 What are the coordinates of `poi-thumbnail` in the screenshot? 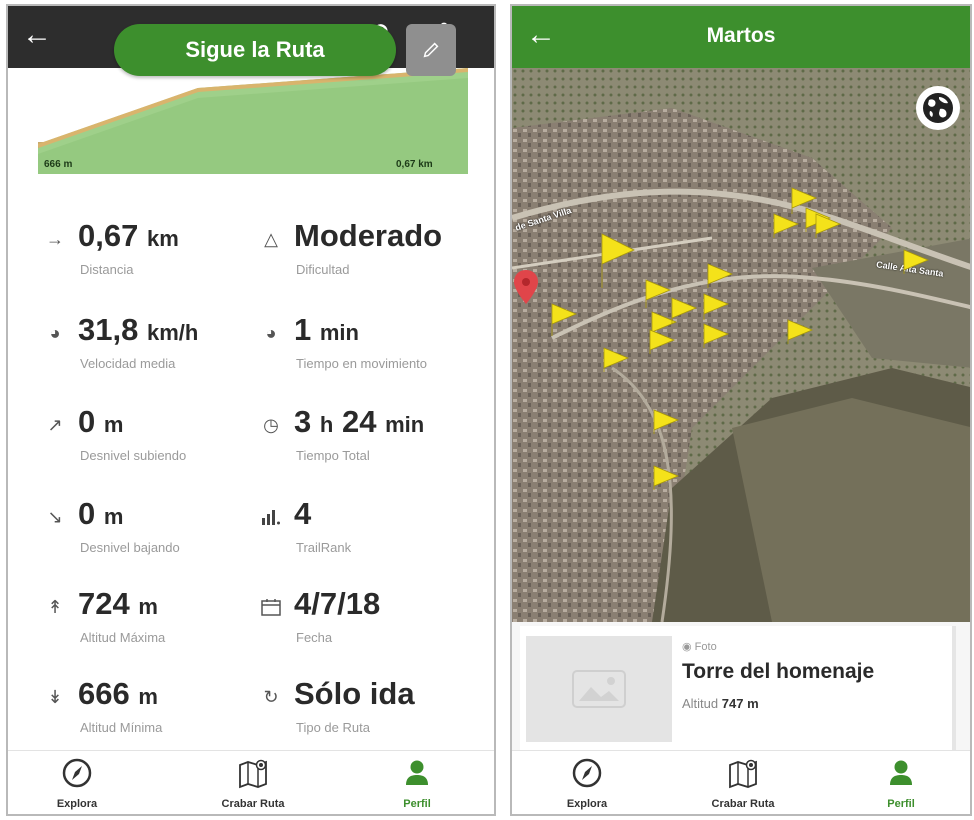 It's located at (599, 689).